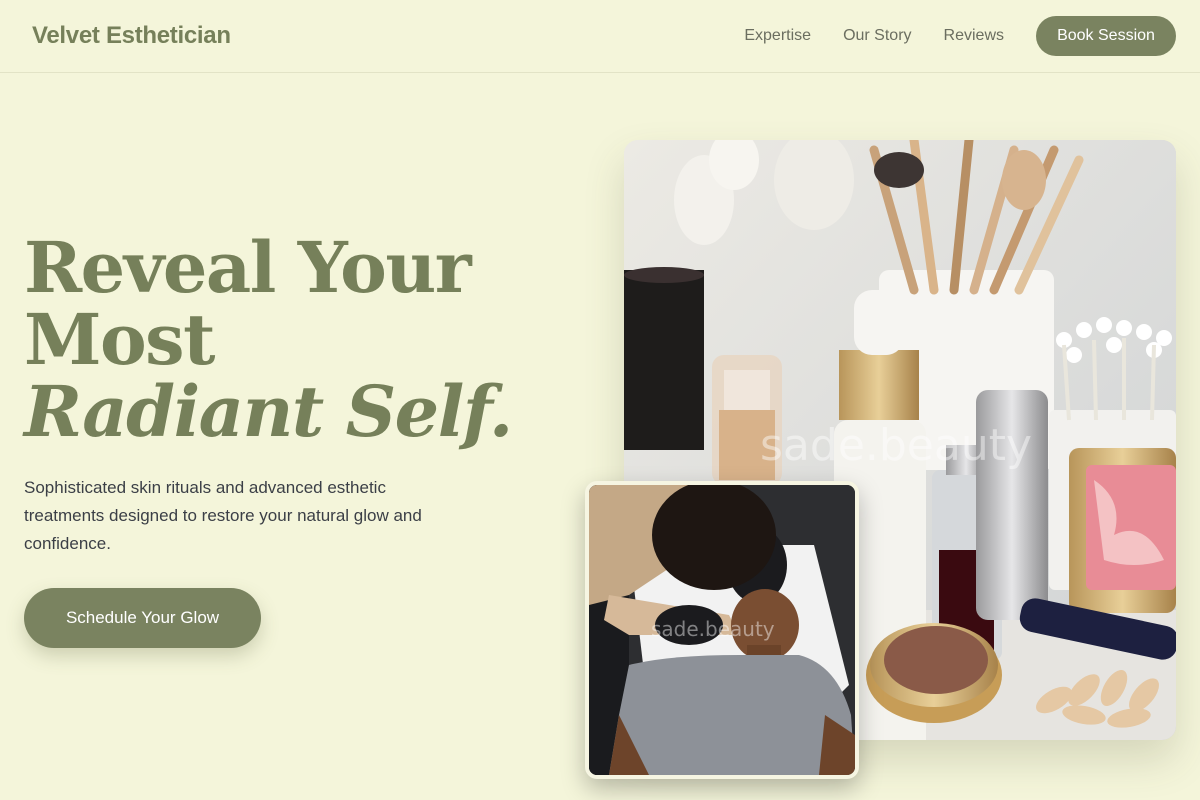 The width and height of the screenshot is (1200, 800). Describe the element at coordinates (877, 36) in the screenshot. I see `nav-link-our-story: Our Story` at that location.